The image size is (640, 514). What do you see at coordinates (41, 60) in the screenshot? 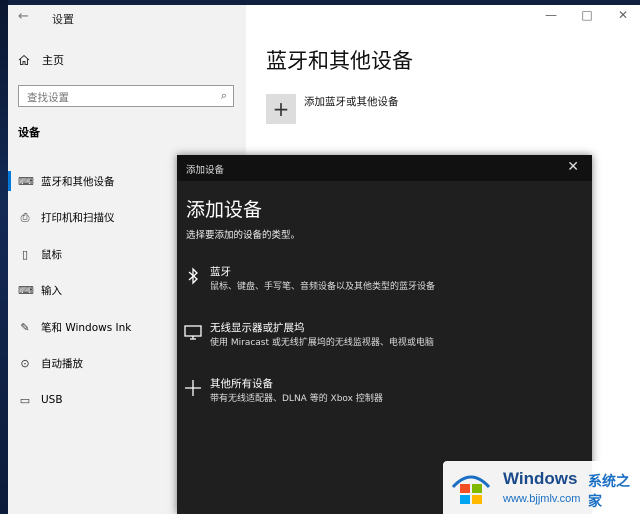
I see `sidebar-item-home: 主页` at bounding box center [41, 60].